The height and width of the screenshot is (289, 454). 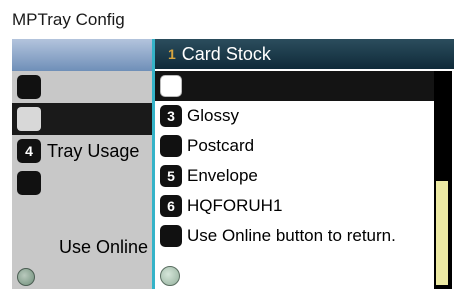 I want to click on item-number-box: 6, so click(x=171, y=206).